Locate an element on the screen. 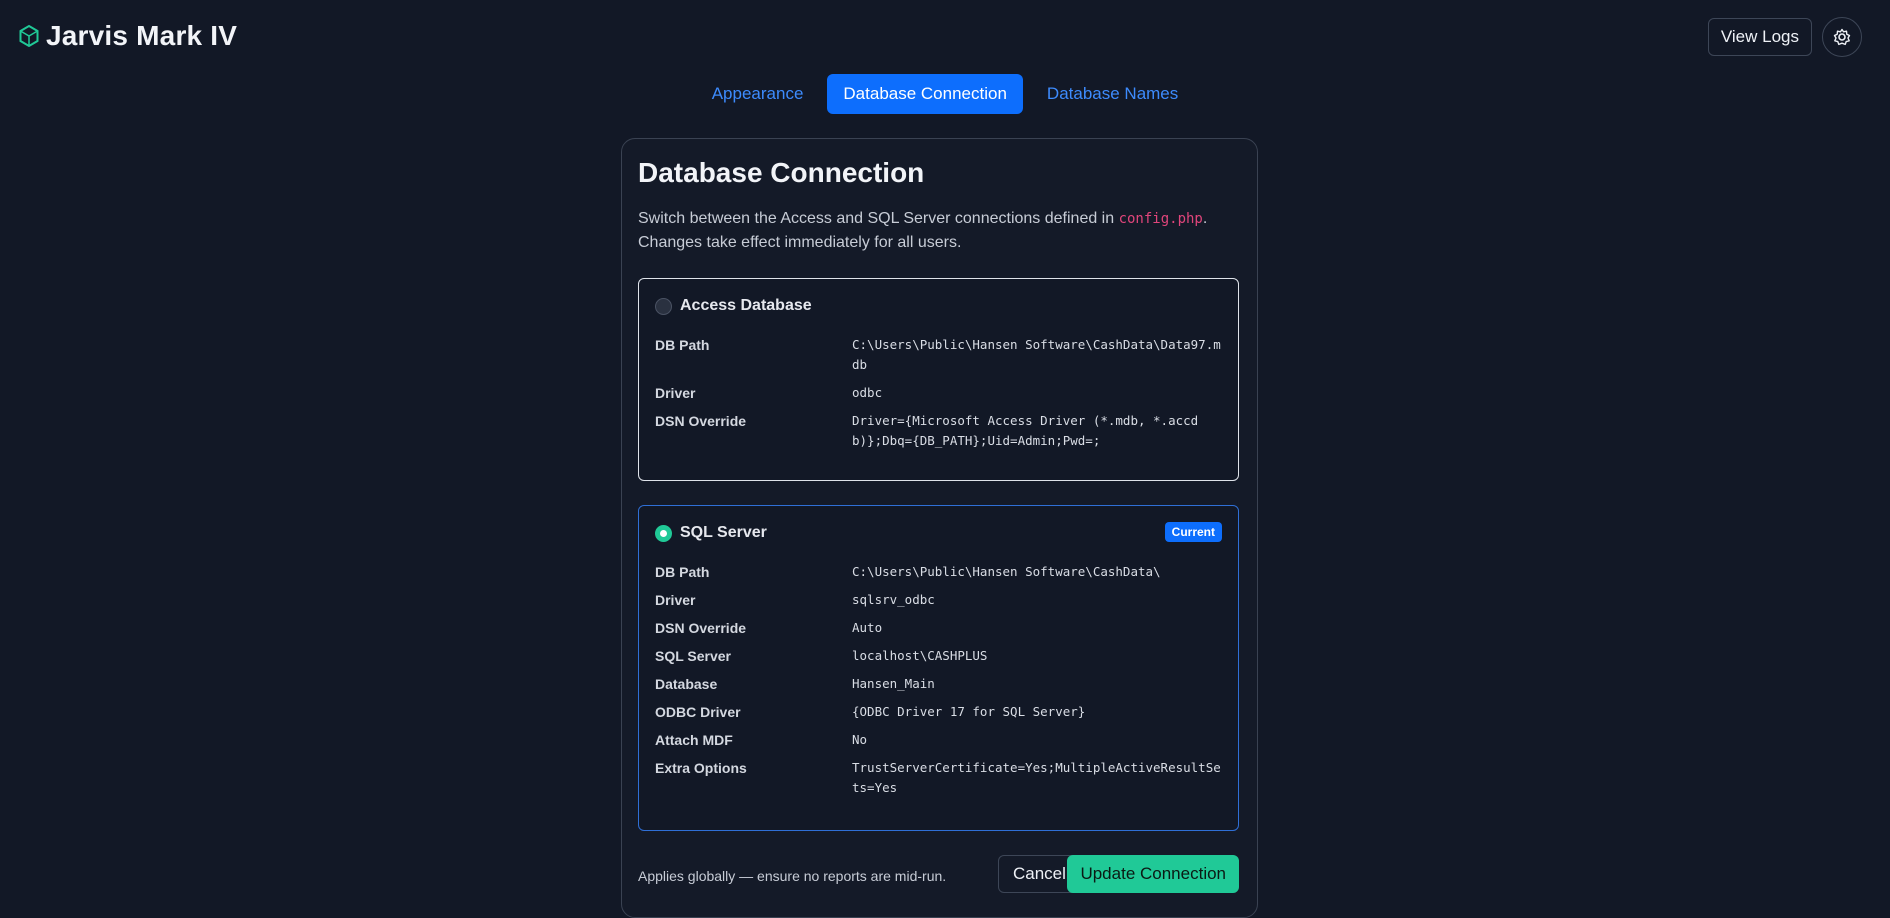 The width and height of the screenshot is (1890, 918). access-option-label: Access Database is located at coordinates (746, 305).